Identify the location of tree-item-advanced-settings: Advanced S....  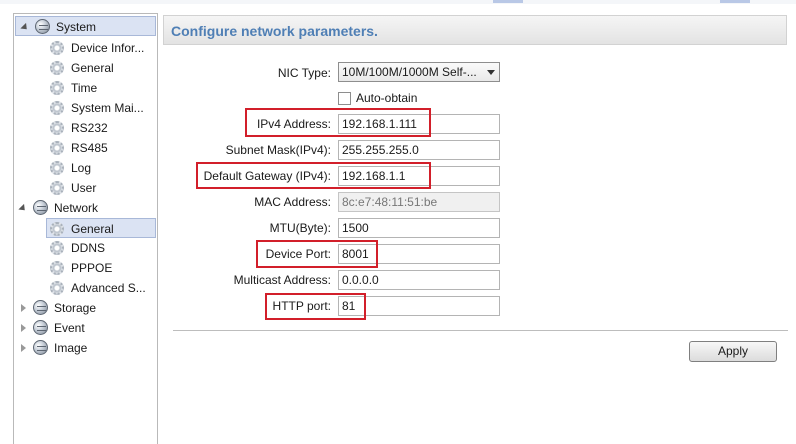
(85, 288).